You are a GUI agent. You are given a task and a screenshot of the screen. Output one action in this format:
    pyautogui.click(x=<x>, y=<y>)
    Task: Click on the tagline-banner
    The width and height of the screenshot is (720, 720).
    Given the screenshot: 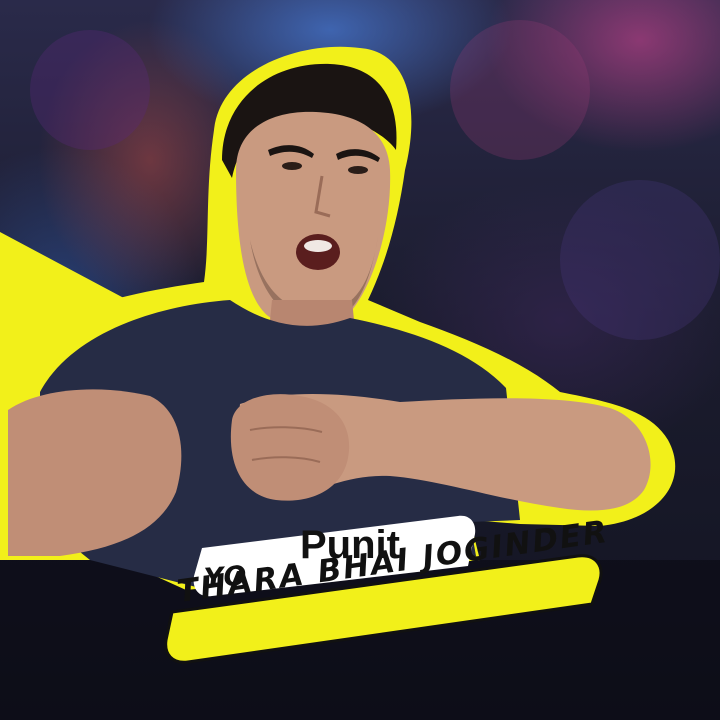 What is the action you would take?
    pyautogui.click(x=383, y=609)
    